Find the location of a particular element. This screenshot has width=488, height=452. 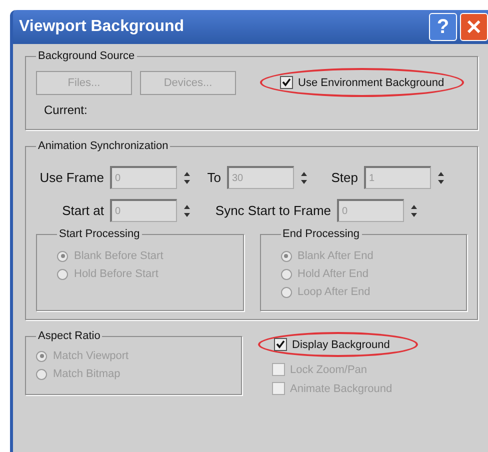

group-title: End Processing is located at coordinates (321, 234).